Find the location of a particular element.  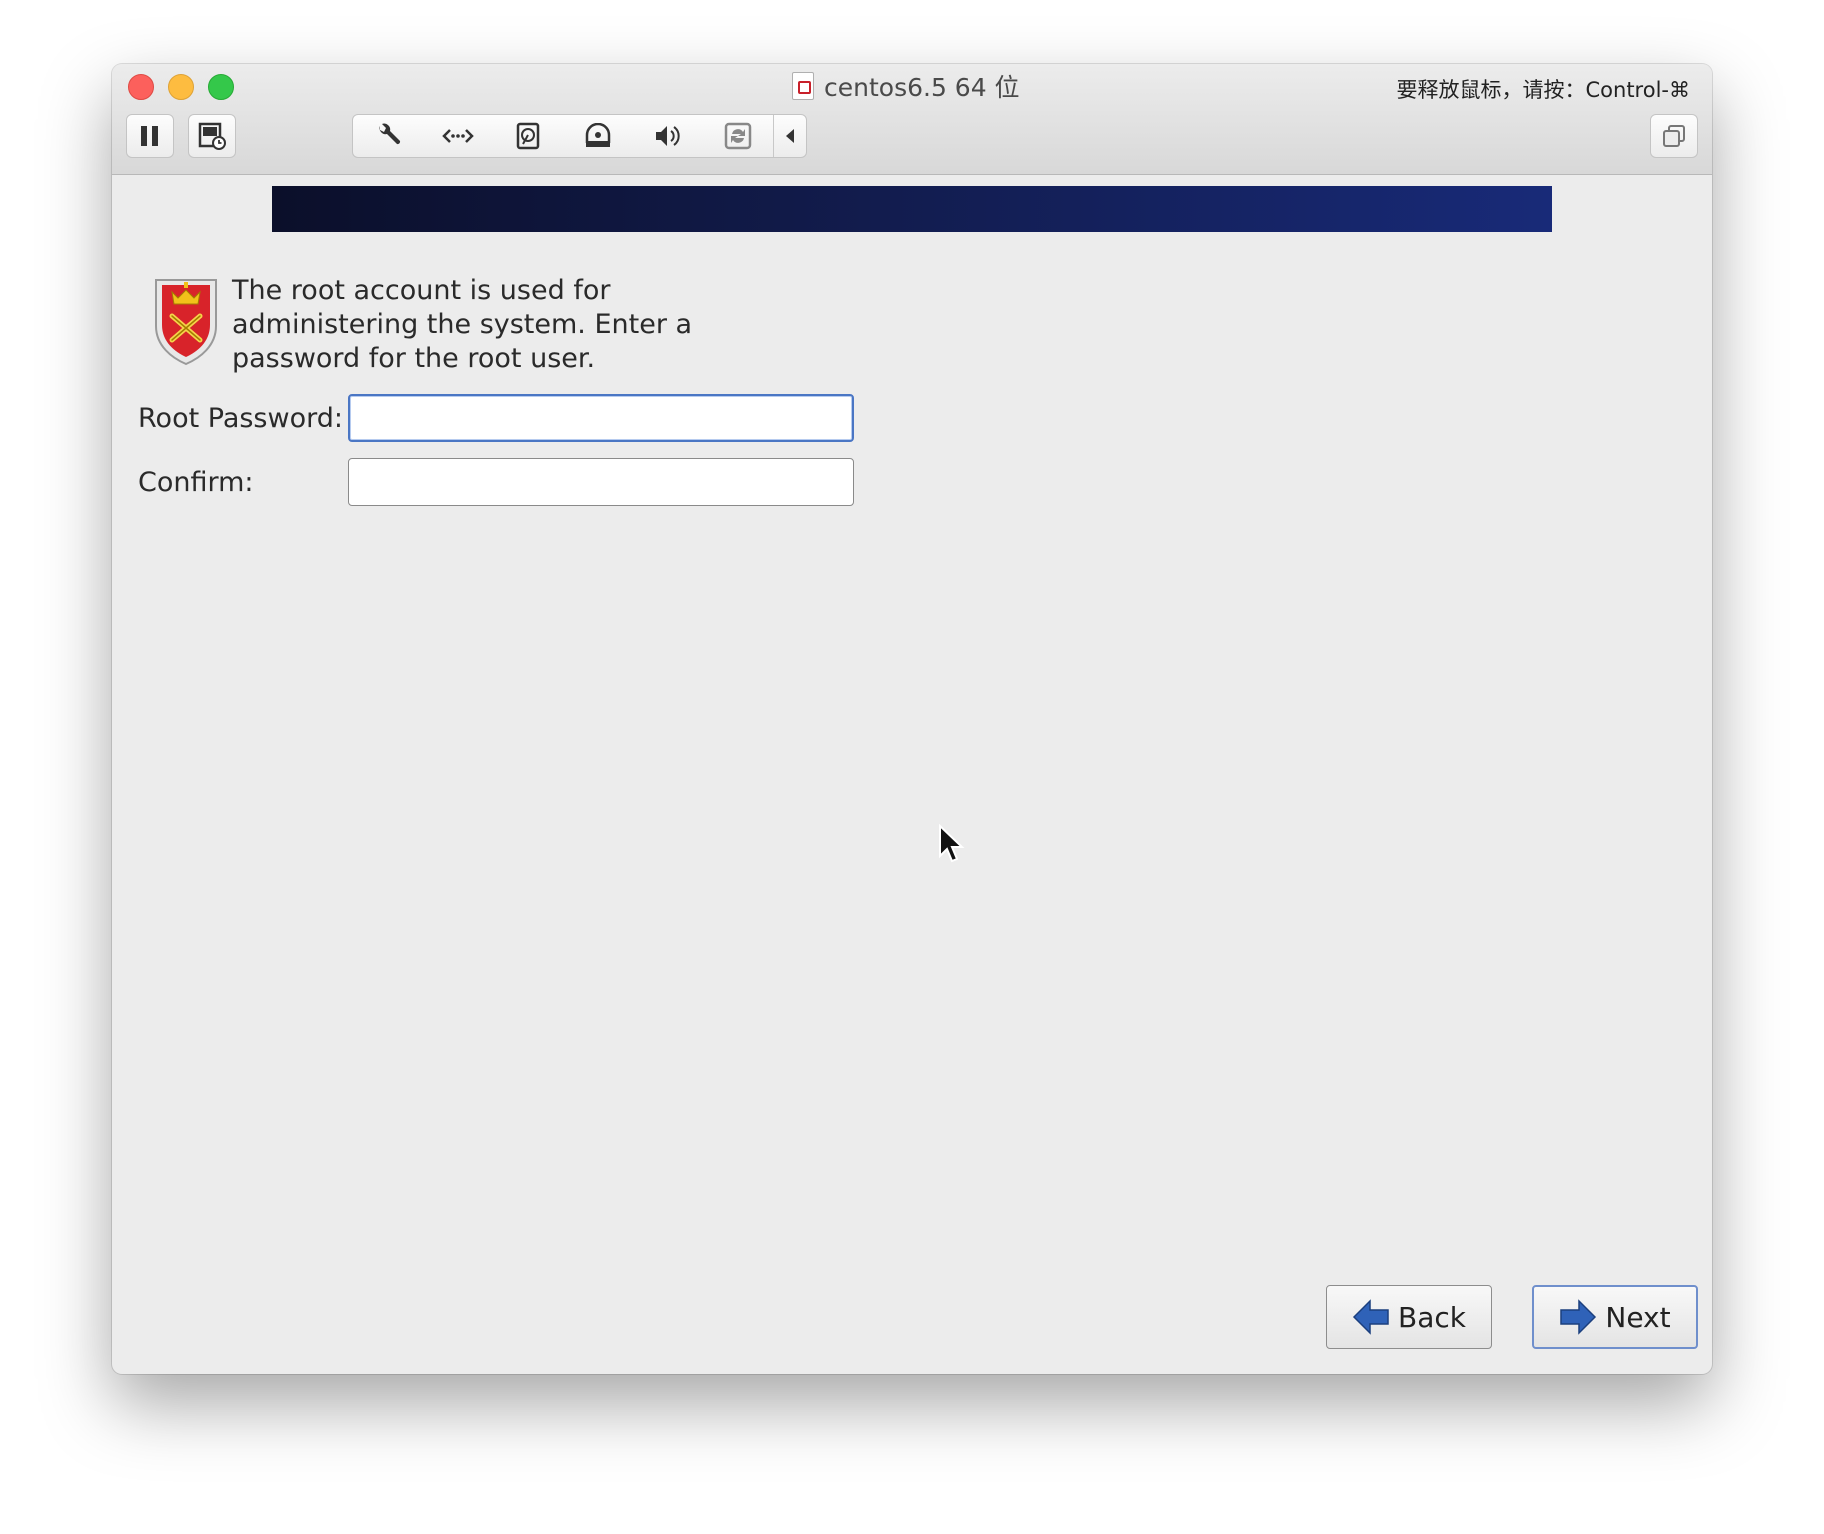

network-icon is located at coordinates (458, 136).